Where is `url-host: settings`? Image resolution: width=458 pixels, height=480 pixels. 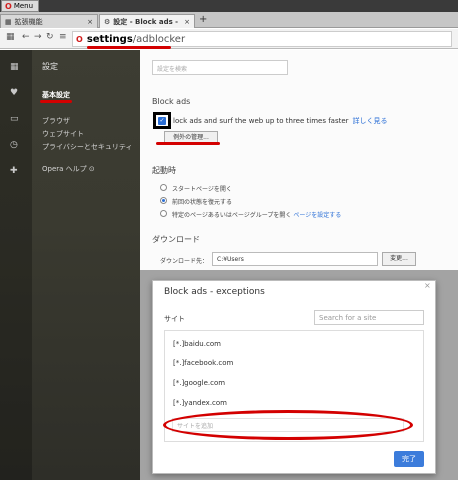
url-host: settings is located at coordinates (109, 39).